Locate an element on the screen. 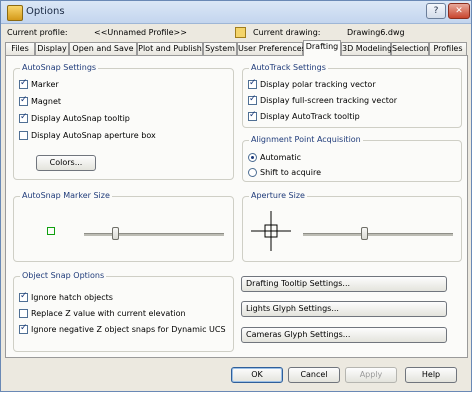  autosnap-tooltip-checkbox-row: Display AutoSnap tooltip is located at coordinates (74, 118).